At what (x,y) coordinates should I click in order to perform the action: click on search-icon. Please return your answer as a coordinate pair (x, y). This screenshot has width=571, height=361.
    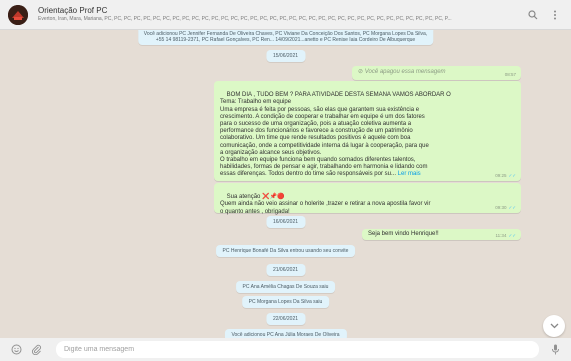
    Looking at the image, I should click on (533, 15).